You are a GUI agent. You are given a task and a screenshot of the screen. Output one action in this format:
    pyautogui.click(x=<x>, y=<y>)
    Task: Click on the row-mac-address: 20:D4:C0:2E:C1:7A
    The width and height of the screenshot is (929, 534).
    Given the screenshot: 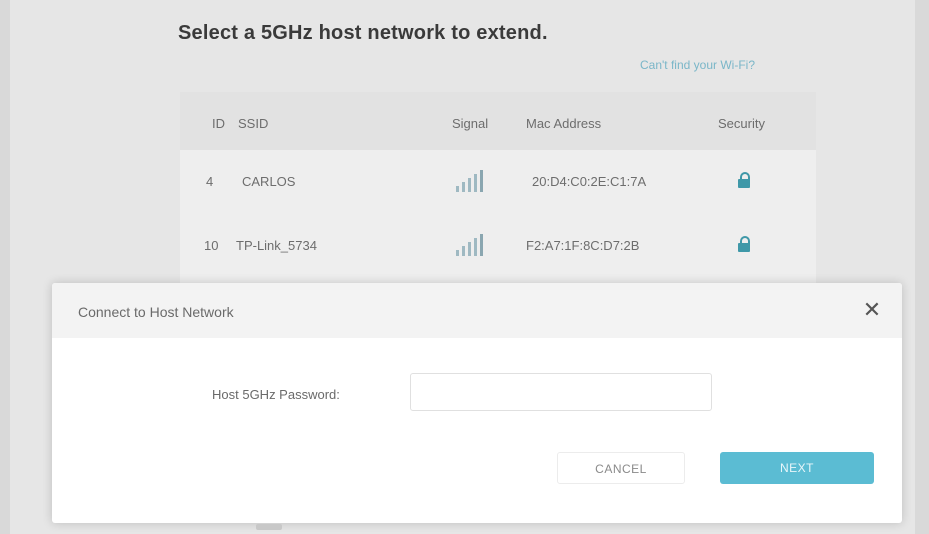 What is the action you would take?
    pyautogui.click(x=589, y=181)
    